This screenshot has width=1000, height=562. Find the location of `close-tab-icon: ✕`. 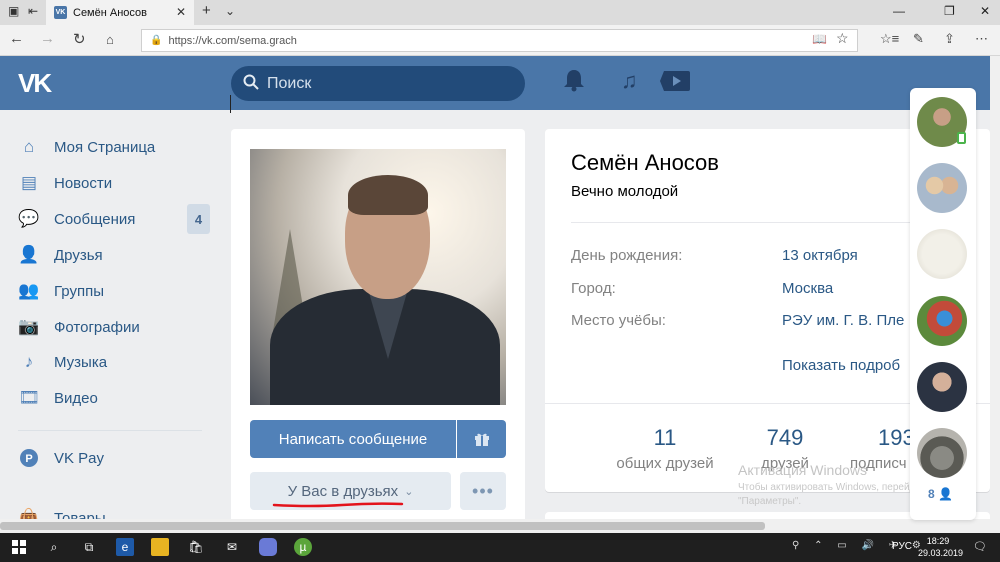

close-tab-icon: ✕ is located at coordinates (181, 12).